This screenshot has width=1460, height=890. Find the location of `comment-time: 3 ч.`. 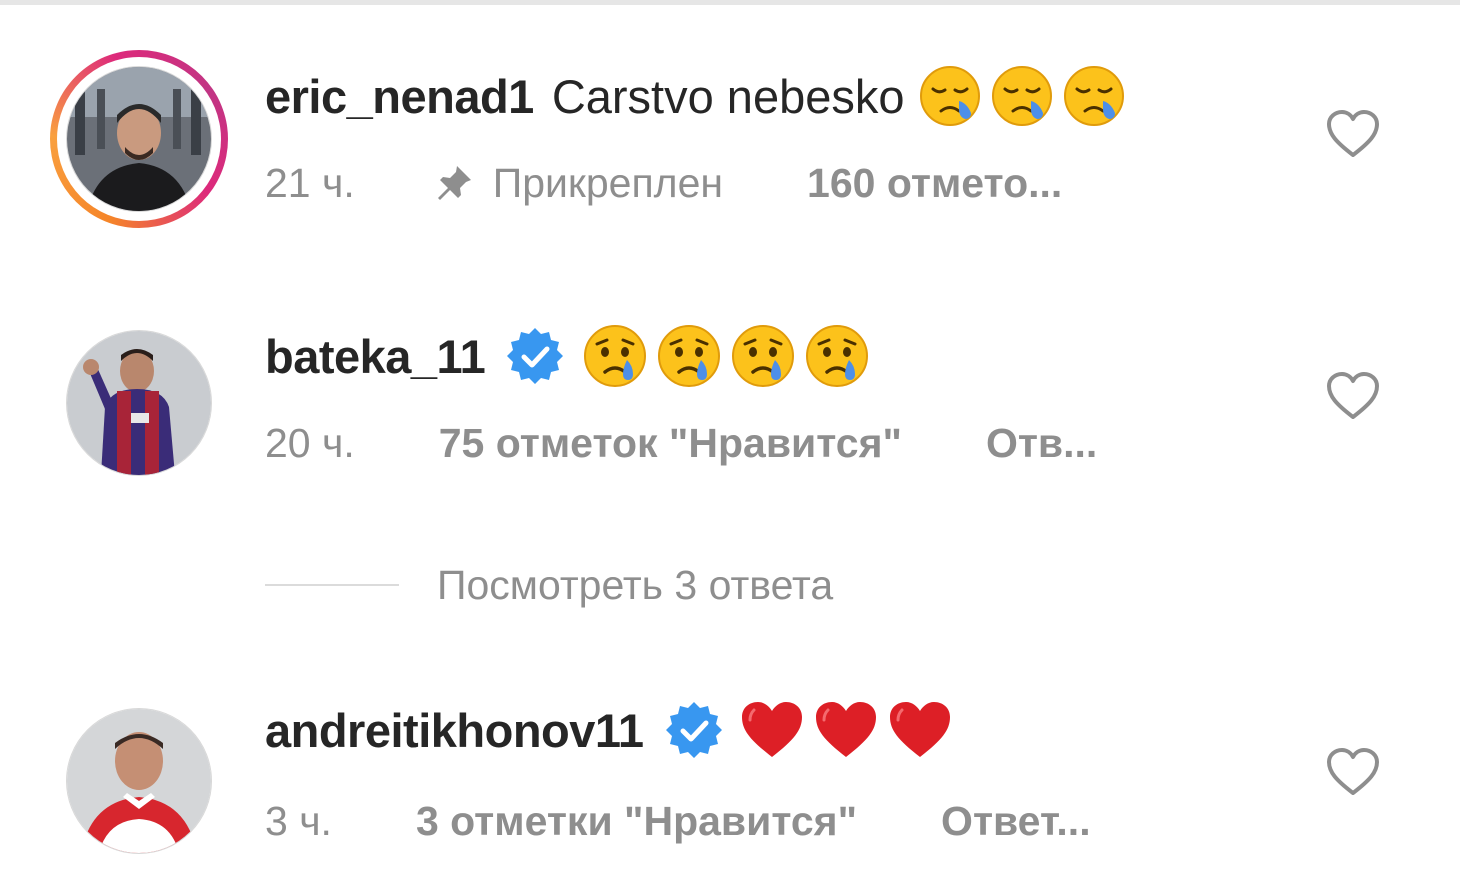

comment-time: 3 ч. is located at coordinates (298, 820).